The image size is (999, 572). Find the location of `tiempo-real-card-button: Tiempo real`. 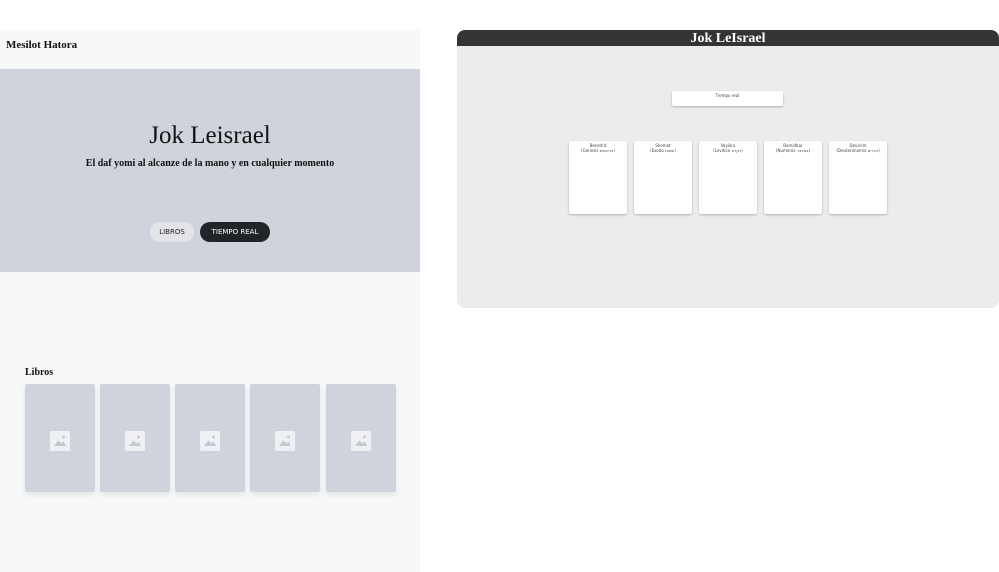

tiempo-real-card-button: Tiempo real is located at coordinates (727, 98).